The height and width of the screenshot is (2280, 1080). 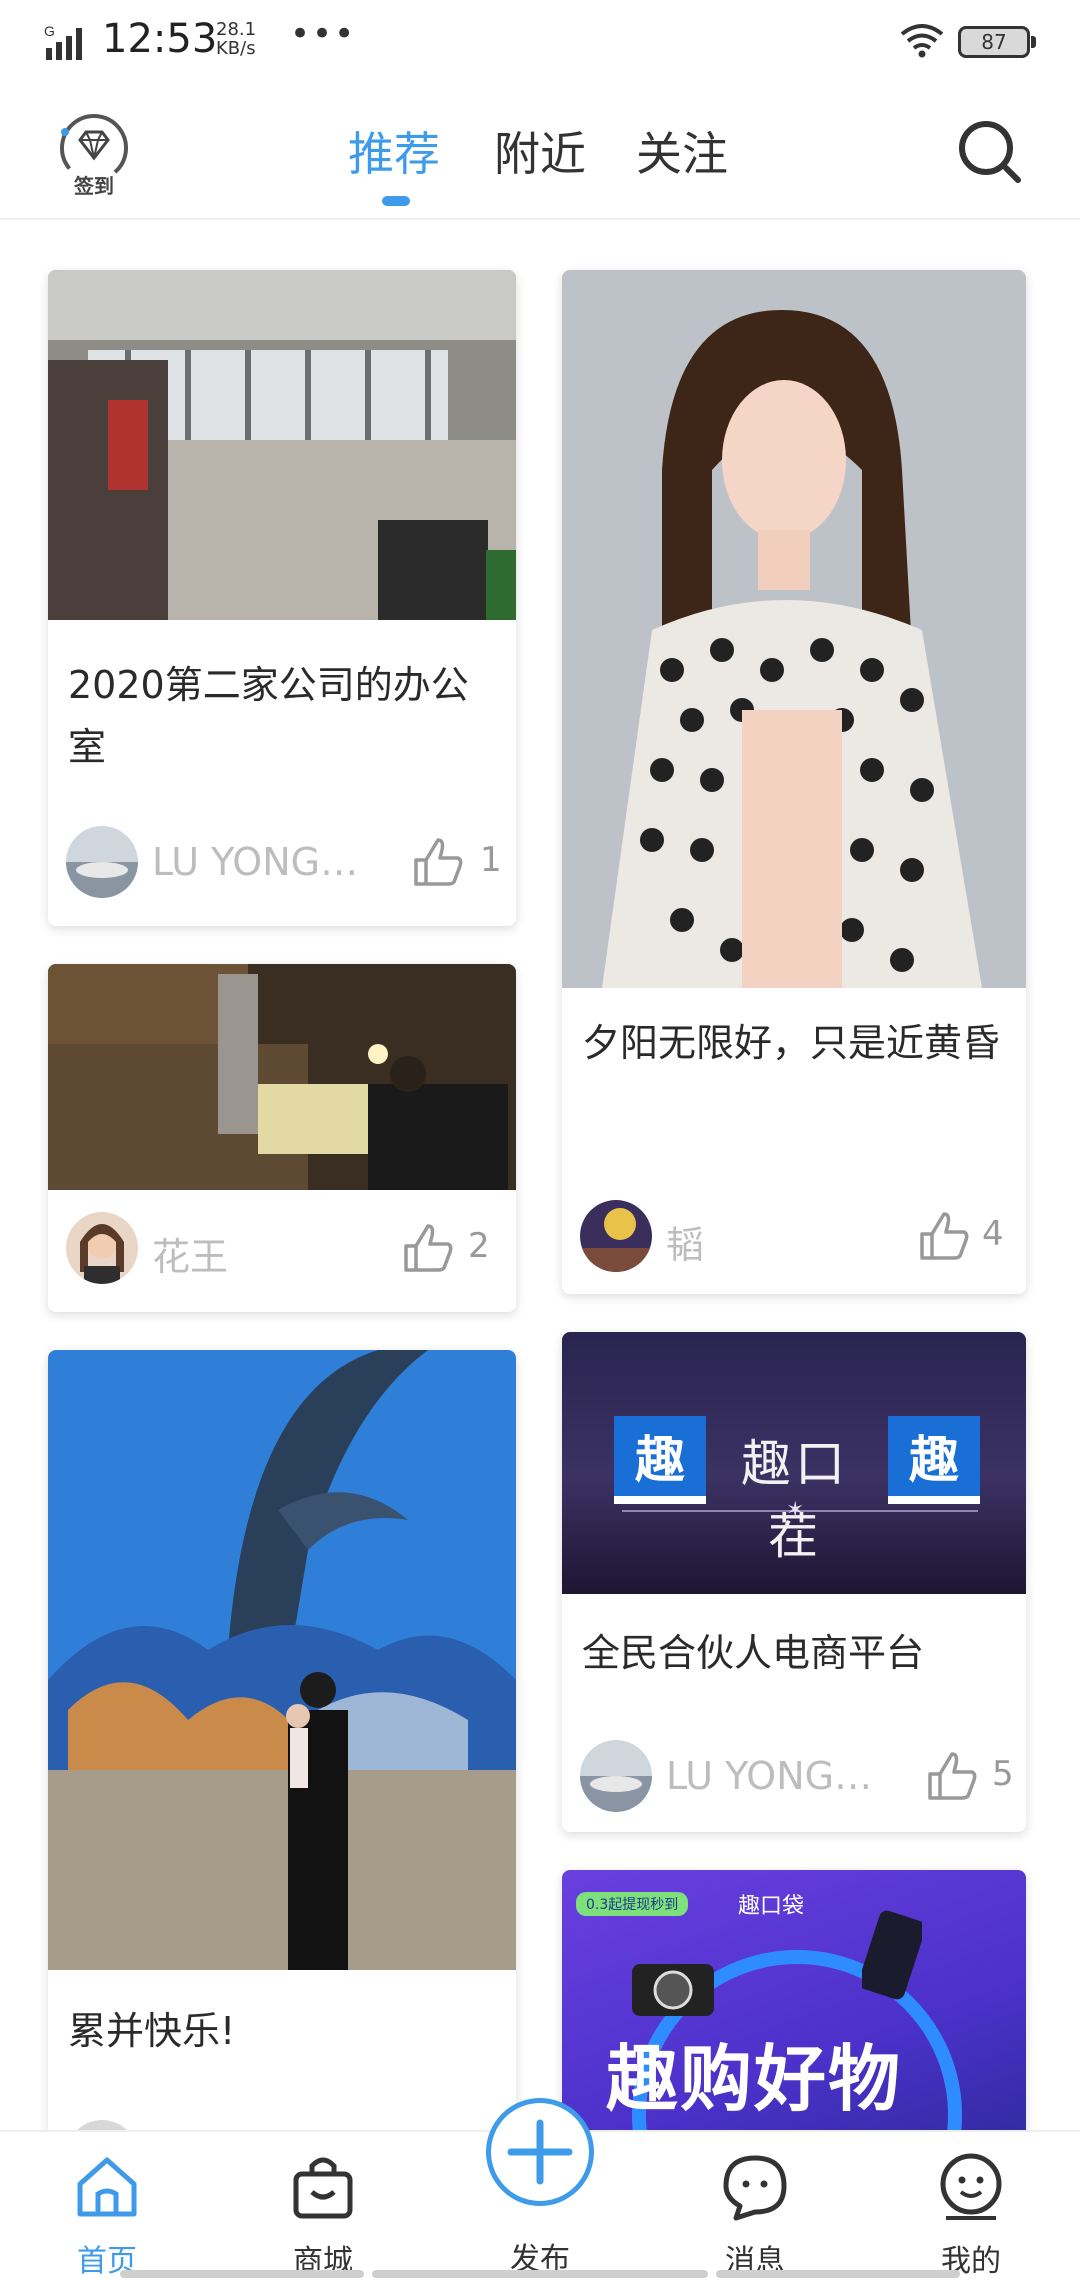 I want to click on publish-plus-icon, so click(x=540, y=2152).